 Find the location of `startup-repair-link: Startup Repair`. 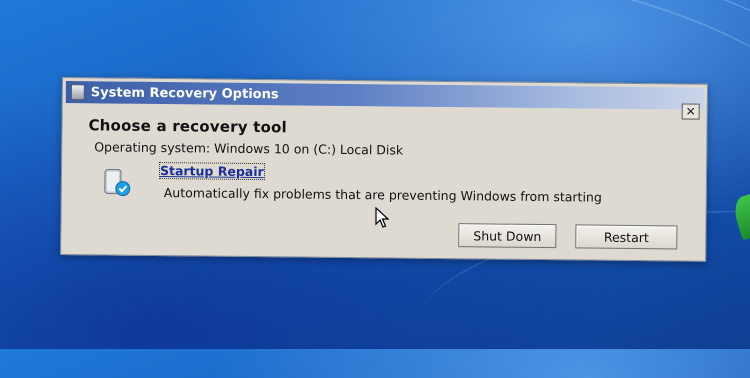

startup-repair-link: Startup Repair is located at coordinates (211, 171).